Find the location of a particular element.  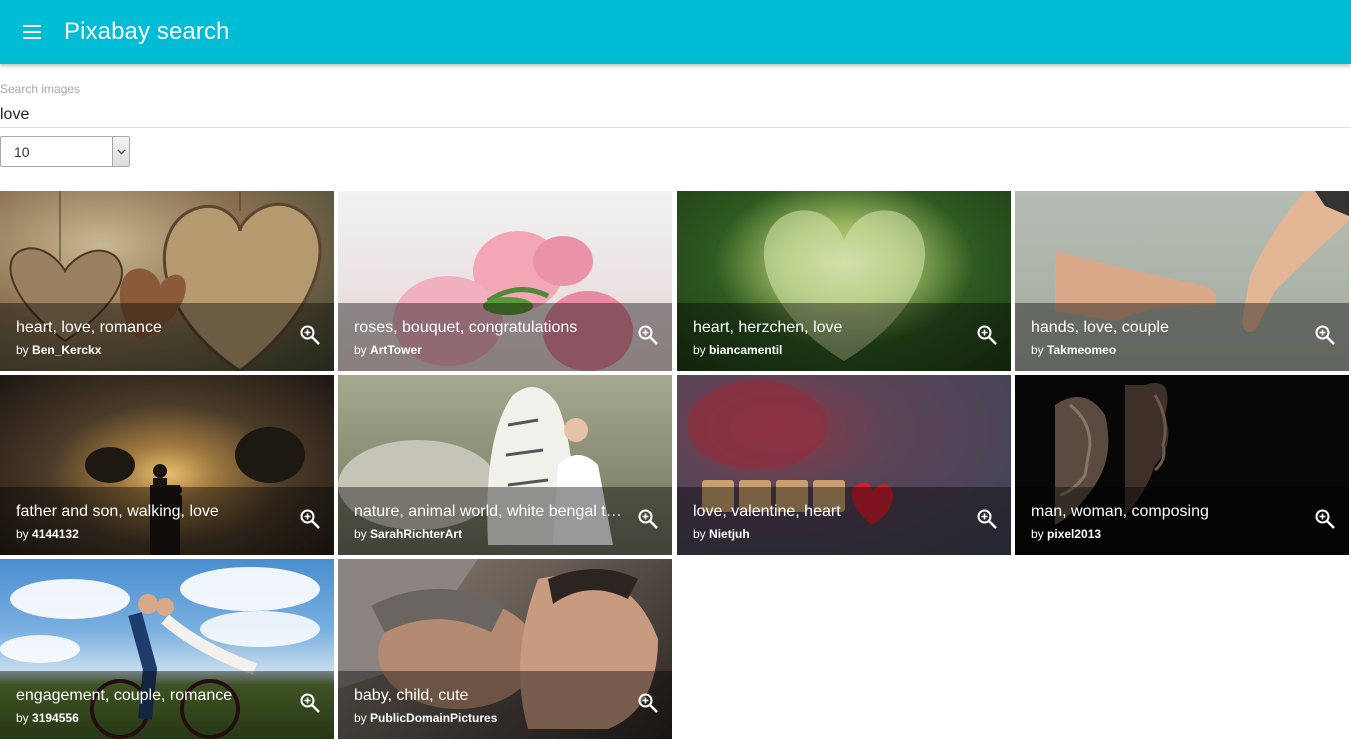

image-tags: hands, love, couple is located at coordinates (1100, 327).